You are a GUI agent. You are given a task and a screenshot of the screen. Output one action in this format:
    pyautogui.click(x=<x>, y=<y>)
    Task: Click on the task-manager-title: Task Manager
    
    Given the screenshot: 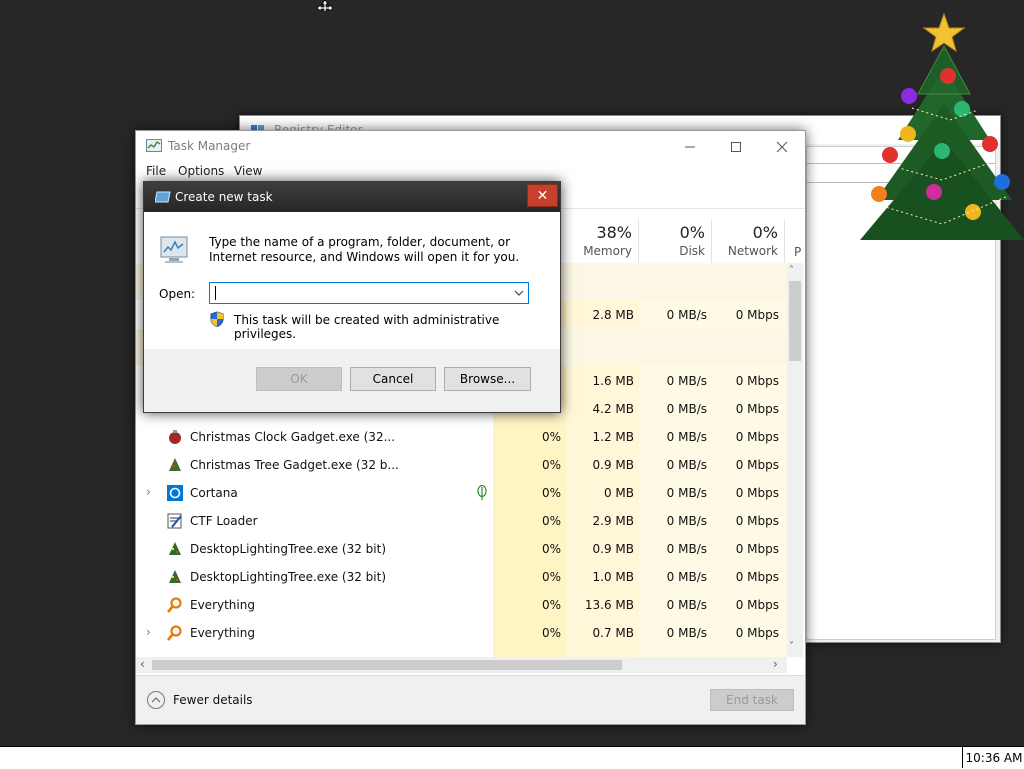 What is the action you would take?
    pyautogui.click(x=209, y=146)
    